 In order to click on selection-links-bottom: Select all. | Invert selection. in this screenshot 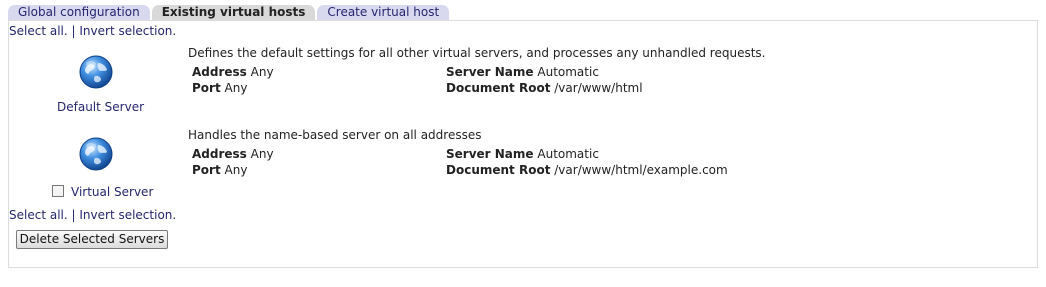, I will do `click(92, 215)`.